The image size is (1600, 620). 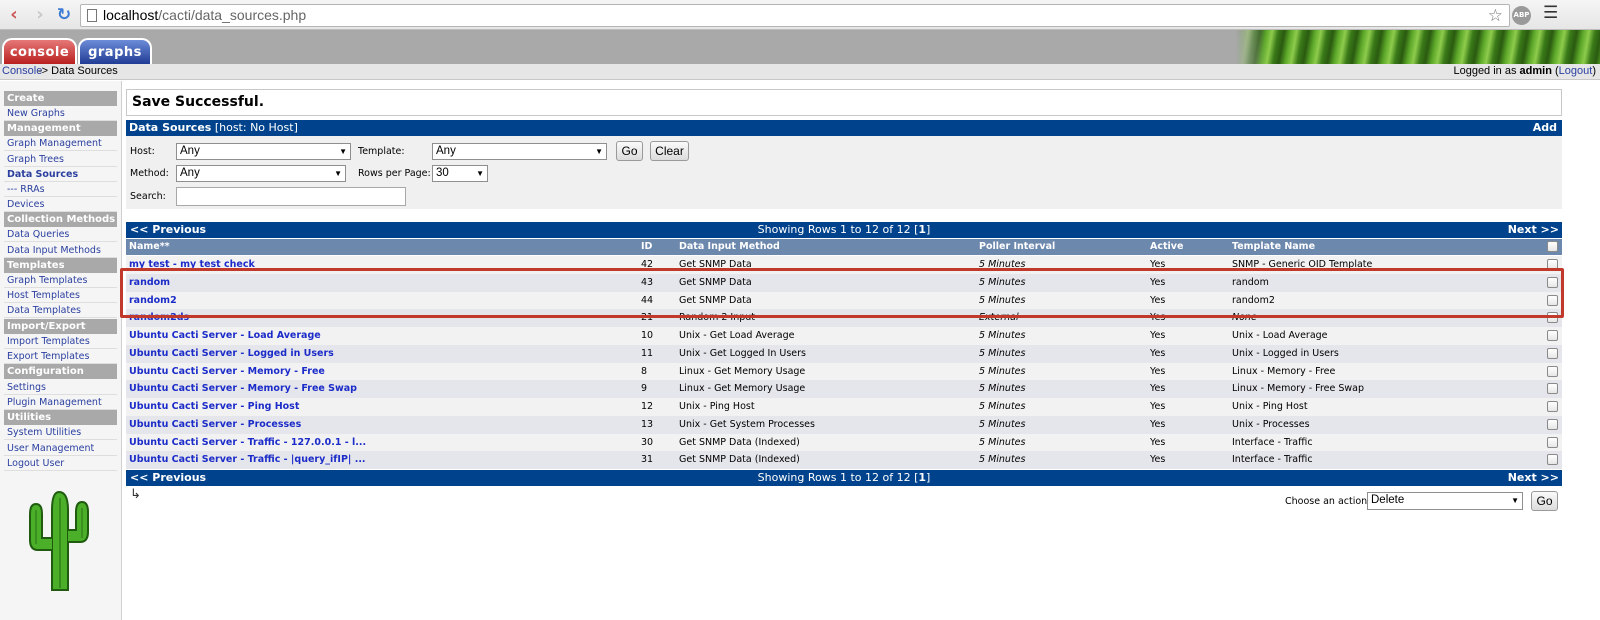 I want to click on bookmark-star-icon: ☆, so click(x=1495, y=15).